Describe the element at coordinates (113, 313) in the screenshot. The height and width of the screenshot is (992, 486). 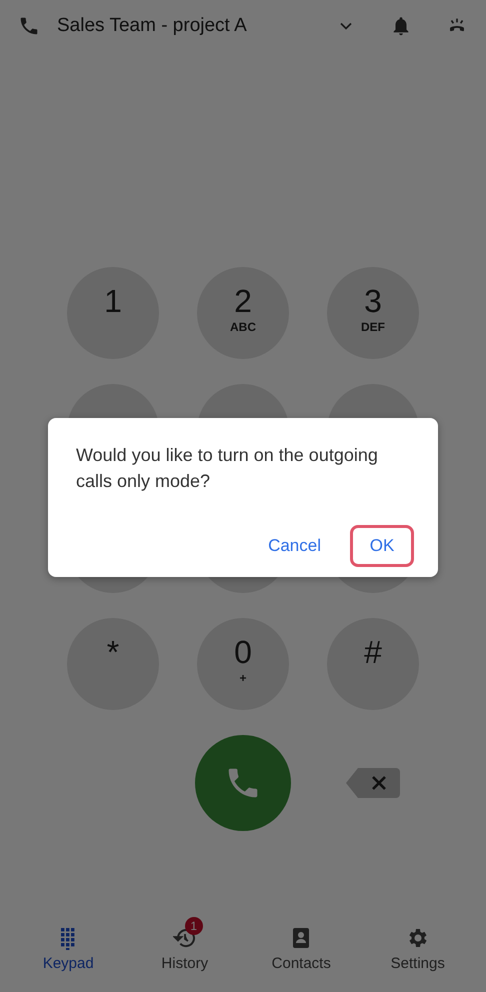
I see `dial-key: 1` at that location.